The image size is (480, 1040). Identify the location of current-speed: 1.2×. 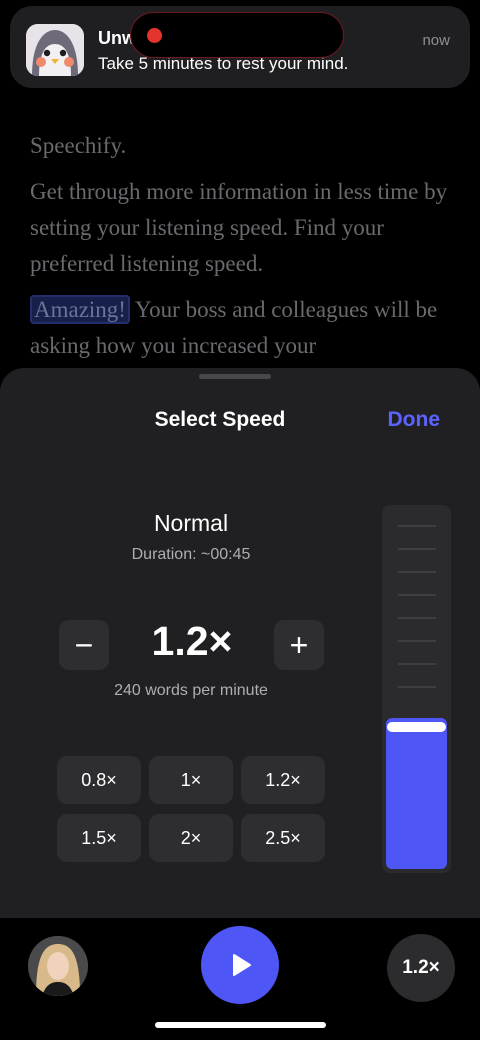
(192, 641).